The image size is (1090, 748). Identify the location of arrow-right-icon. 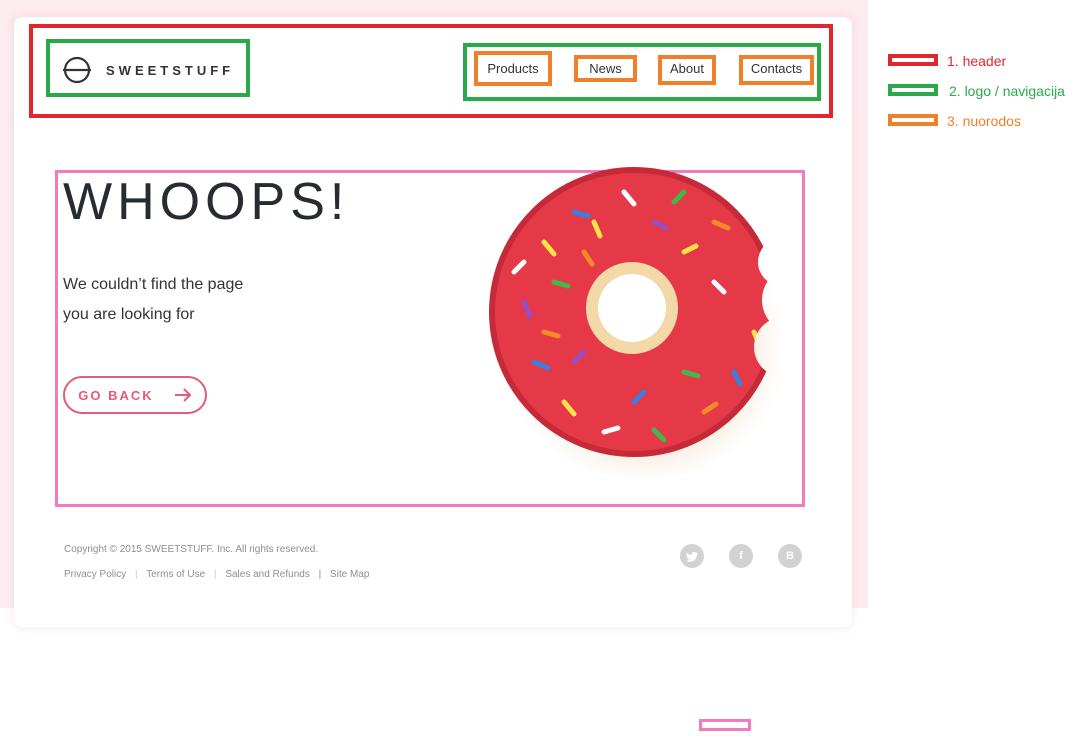
(183, 395).